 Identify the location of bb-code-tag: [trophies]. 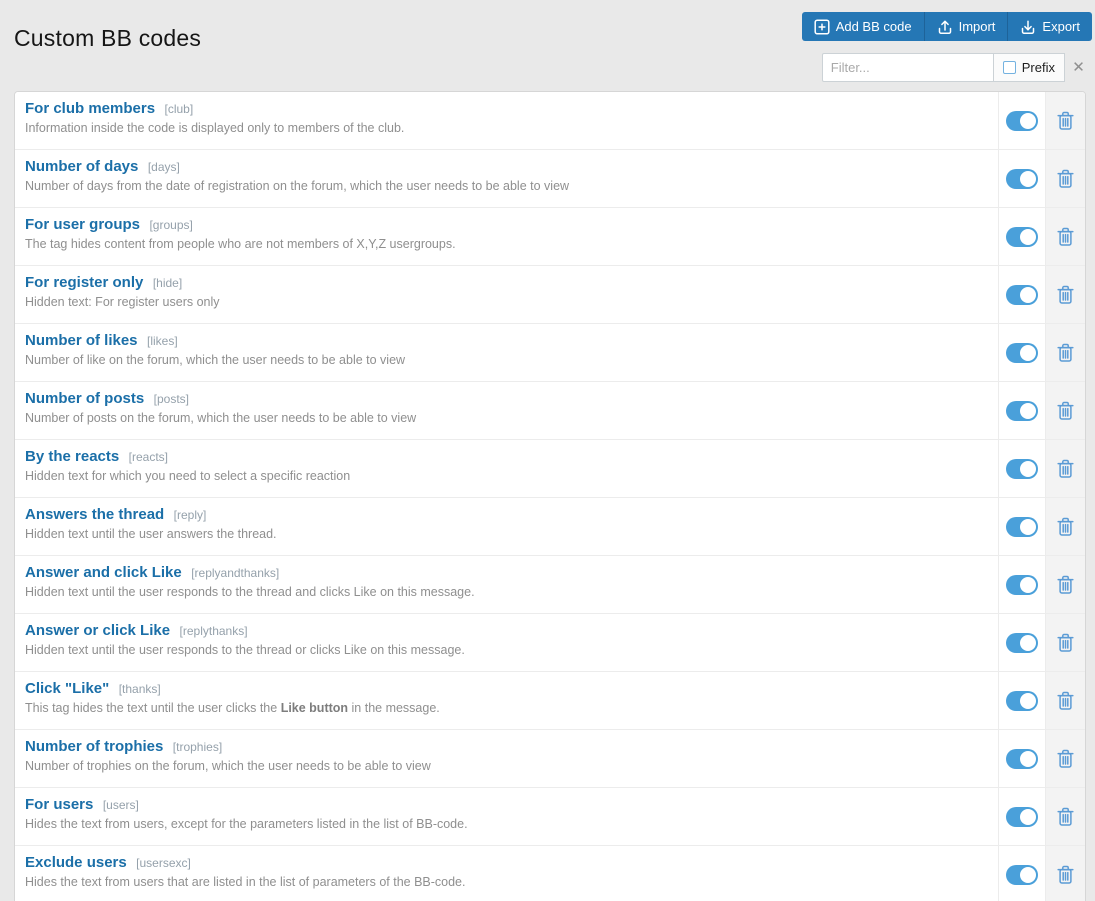
(197, 747).